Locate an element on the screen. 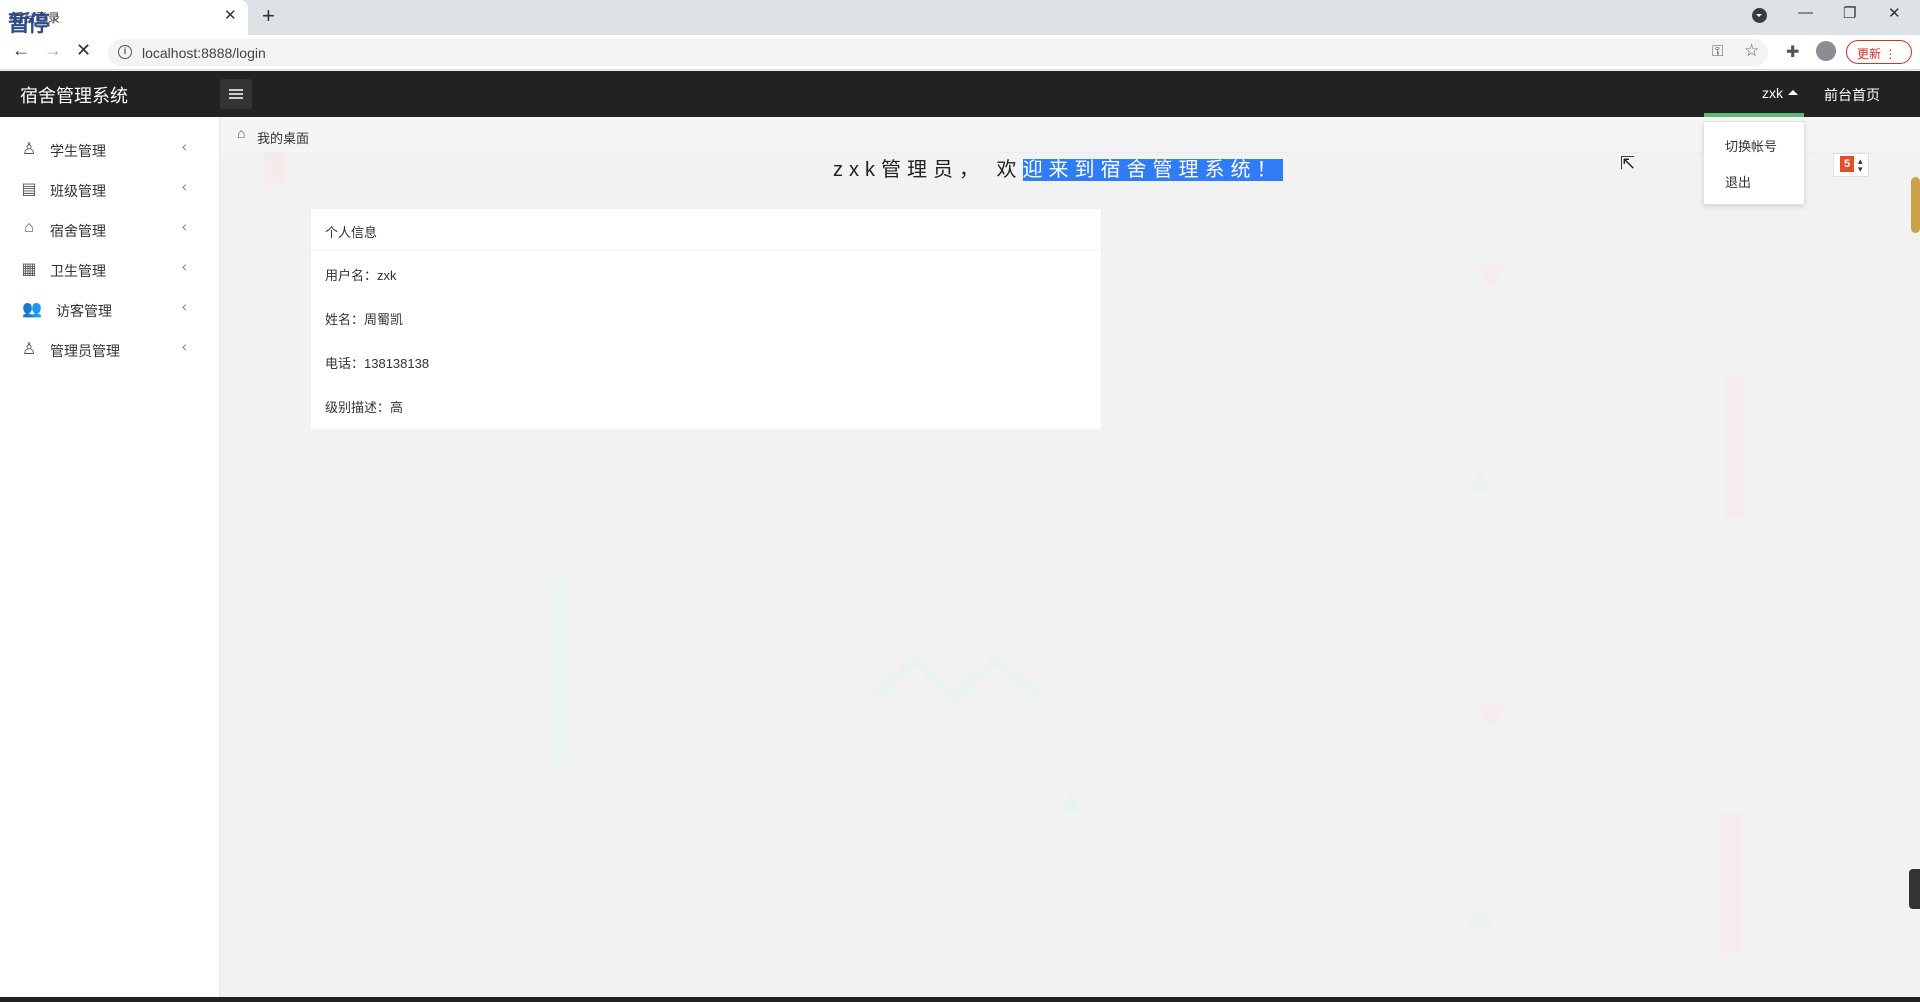 The width and height of the screenshot is (1920, 1002). bookmark-star-icon: ☆ is located at coordinates (1751, 51).